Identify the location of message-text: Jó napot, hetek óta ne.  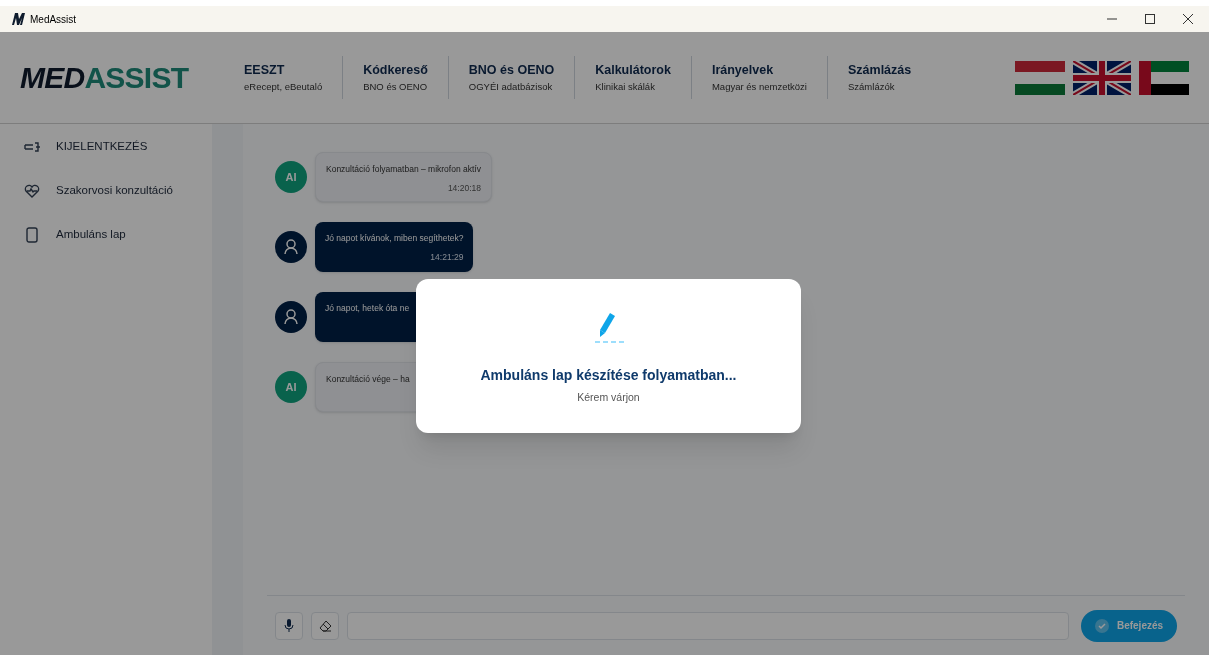
(367, 308).